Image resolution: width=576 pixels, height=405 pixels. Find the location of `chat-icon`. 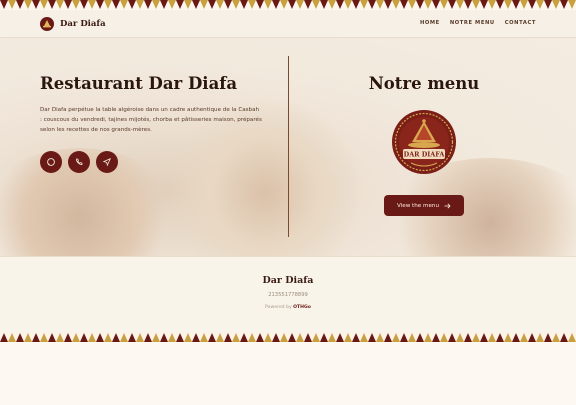

chat-icon is located at coordinates (51, 162).